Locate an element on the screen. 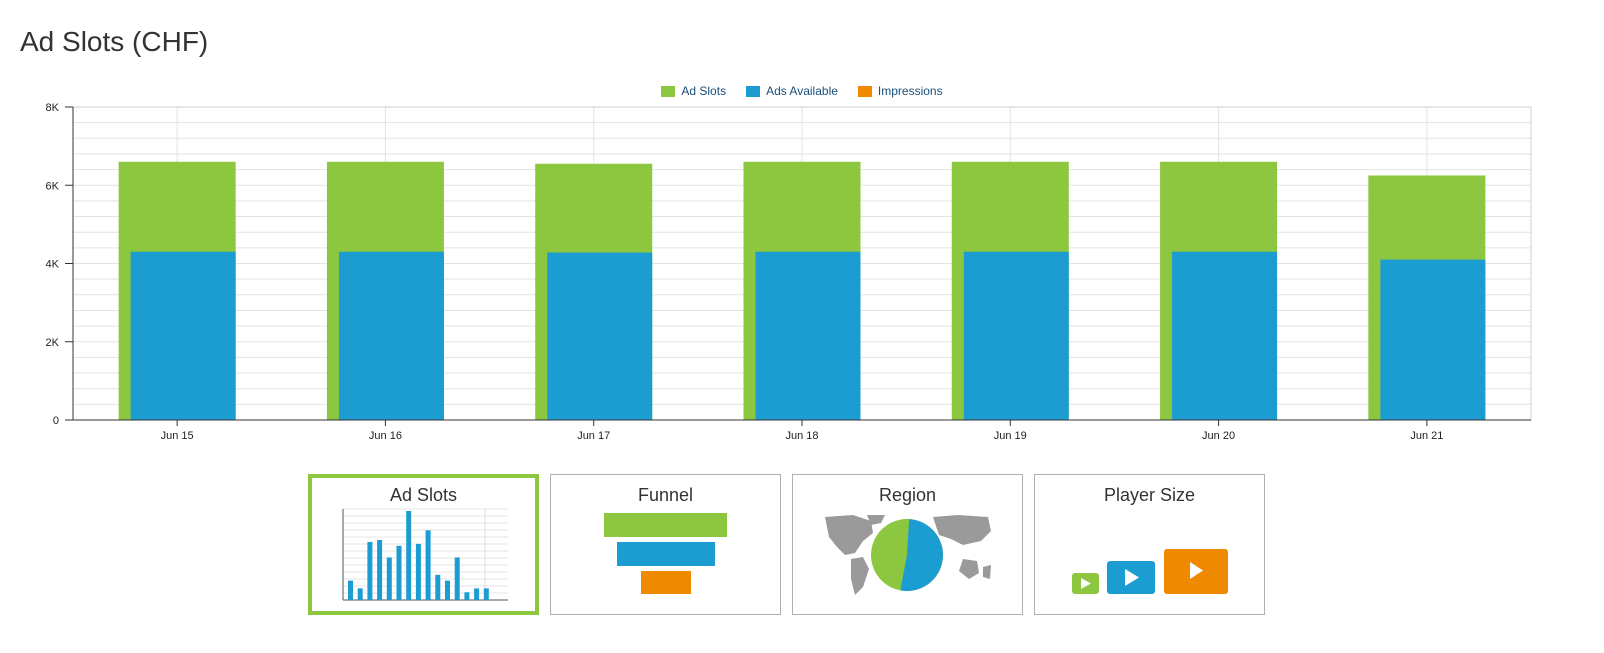 The image size is (1604, 653). y-tick-label: 0 is located at coordinates (56, 421).